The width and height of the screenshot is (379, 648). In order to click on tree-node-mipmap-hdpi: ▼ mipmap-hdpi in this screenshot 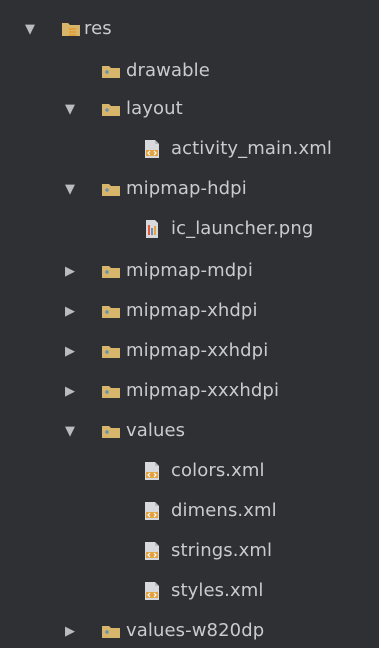, I will do `click(189, 189)`.